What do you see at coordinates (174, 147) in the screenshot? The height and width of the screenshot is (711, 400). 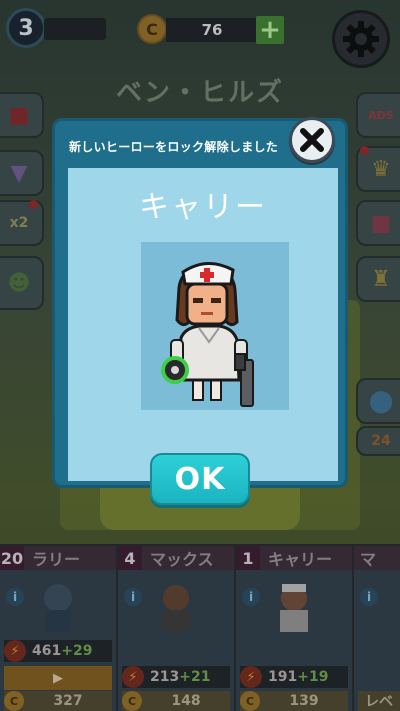 I see `dialog-title: 新しいヒーローをロック解除しました` at bounding box center [174, 147].